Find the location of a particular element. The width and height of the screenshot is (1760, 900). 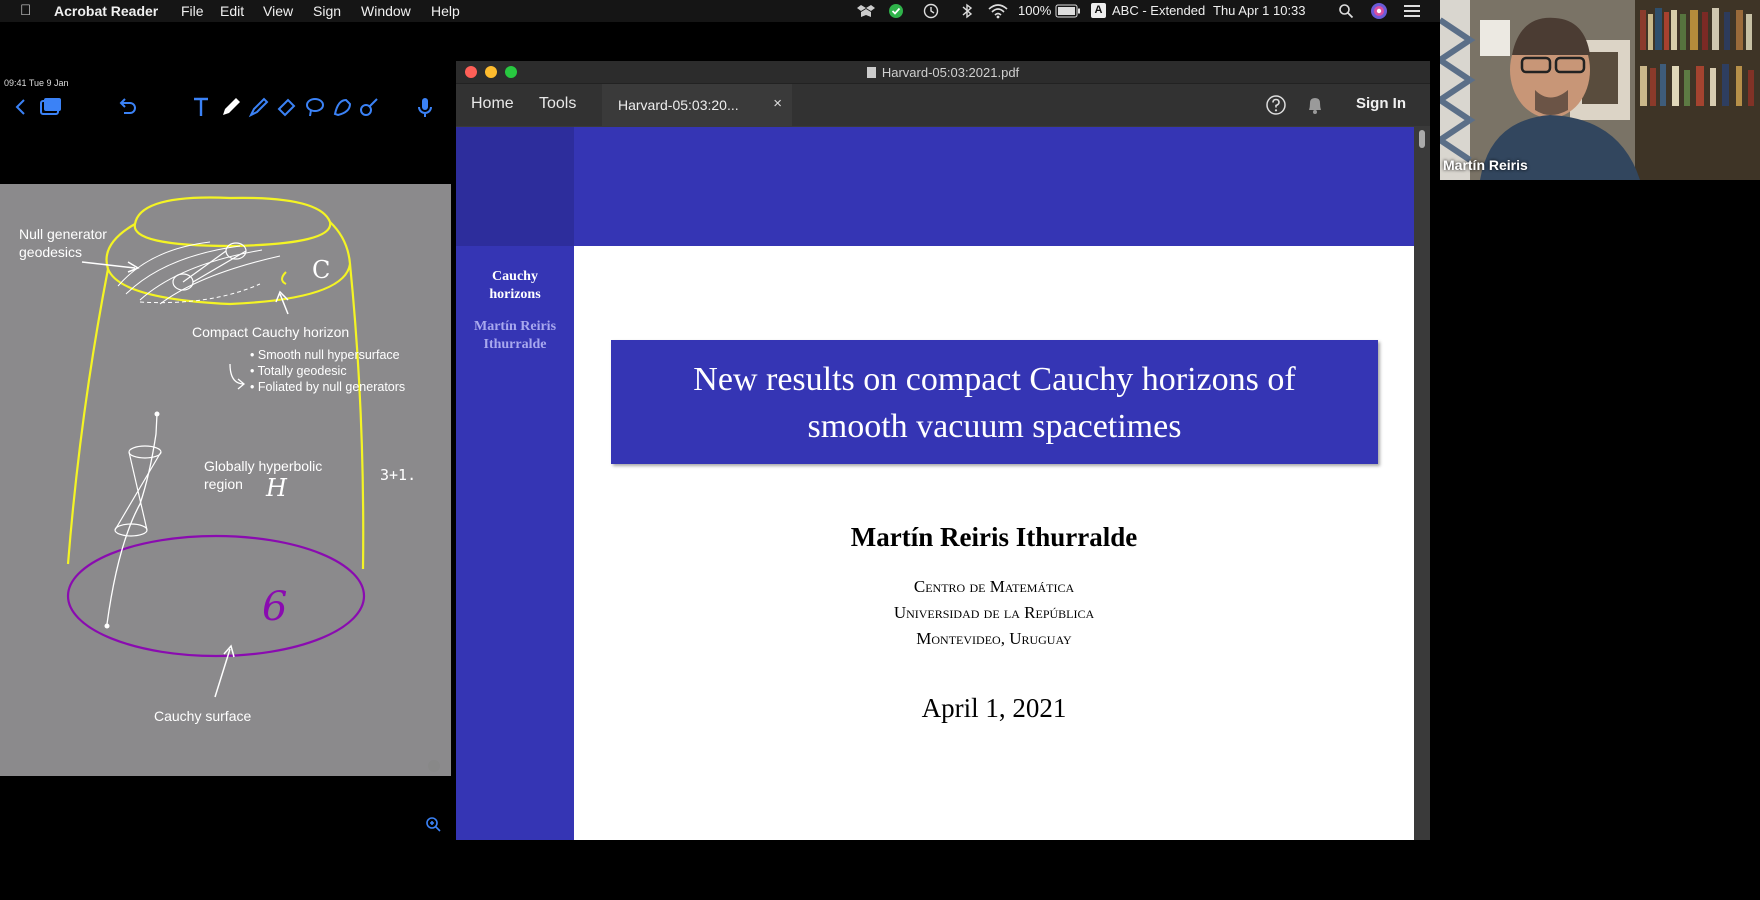

control-center-icon is located at coordinates (1412, 11).